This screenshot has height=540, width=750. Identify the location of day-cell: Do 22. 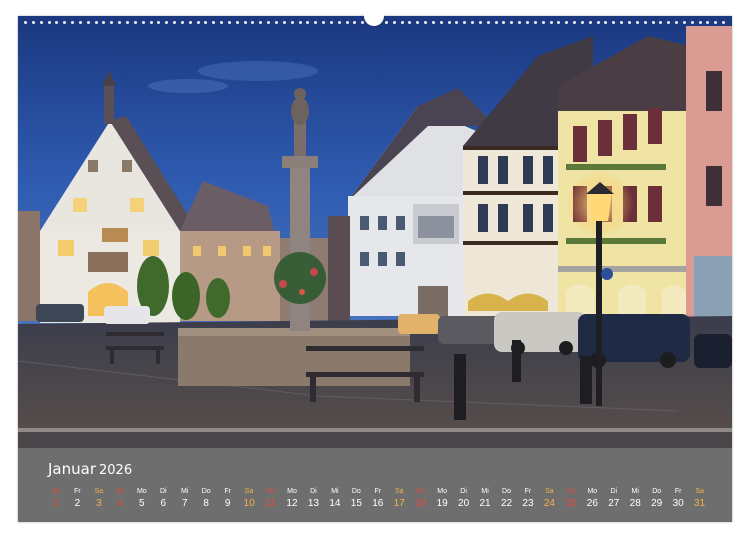
(507, 498).